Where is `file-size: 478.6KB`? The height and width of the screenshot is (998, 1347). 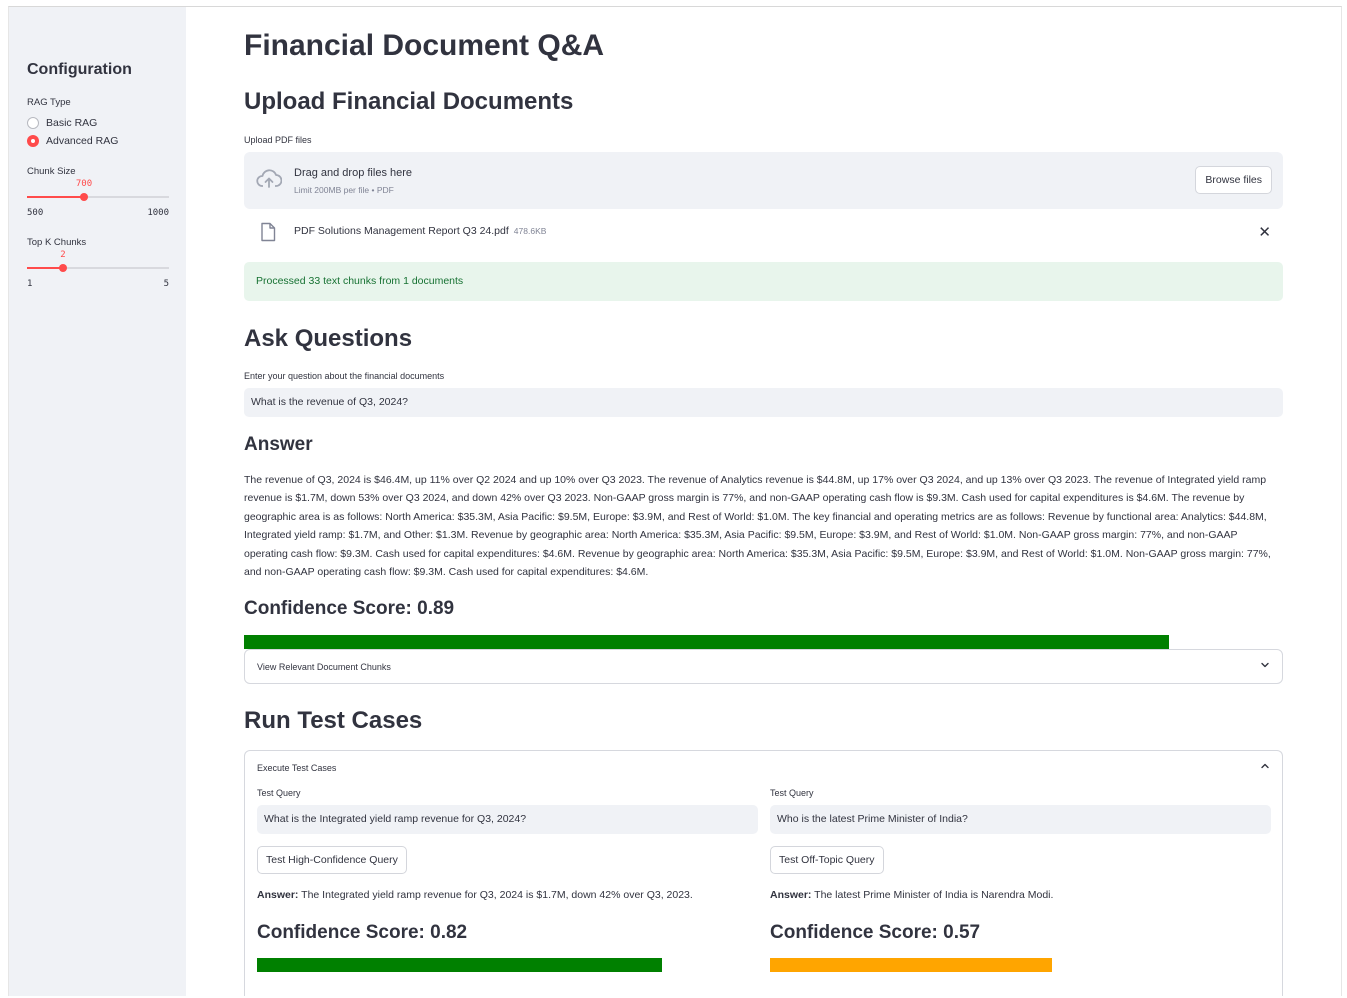 file-size: 478.6KB is located at coordinates (530, 231).